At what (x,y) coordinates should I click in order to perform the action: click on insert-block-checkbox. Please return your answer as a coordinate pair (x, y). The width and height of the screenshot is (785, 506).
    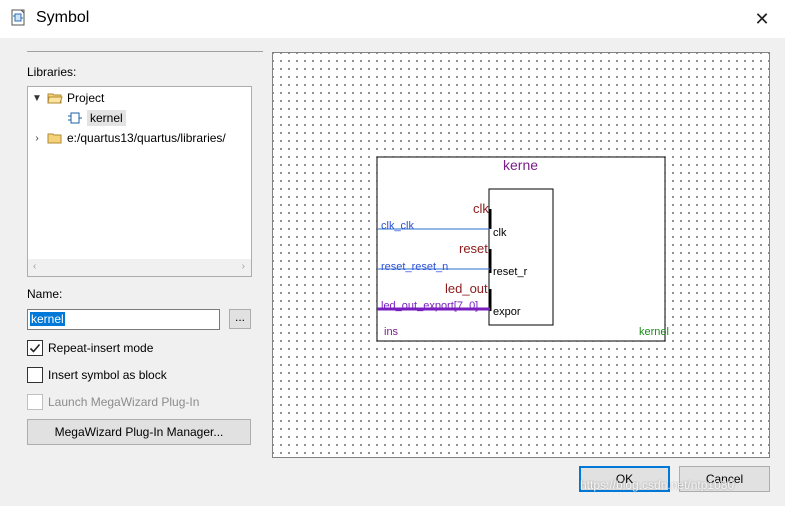
    Looking at the image, I should click on (35, 375).